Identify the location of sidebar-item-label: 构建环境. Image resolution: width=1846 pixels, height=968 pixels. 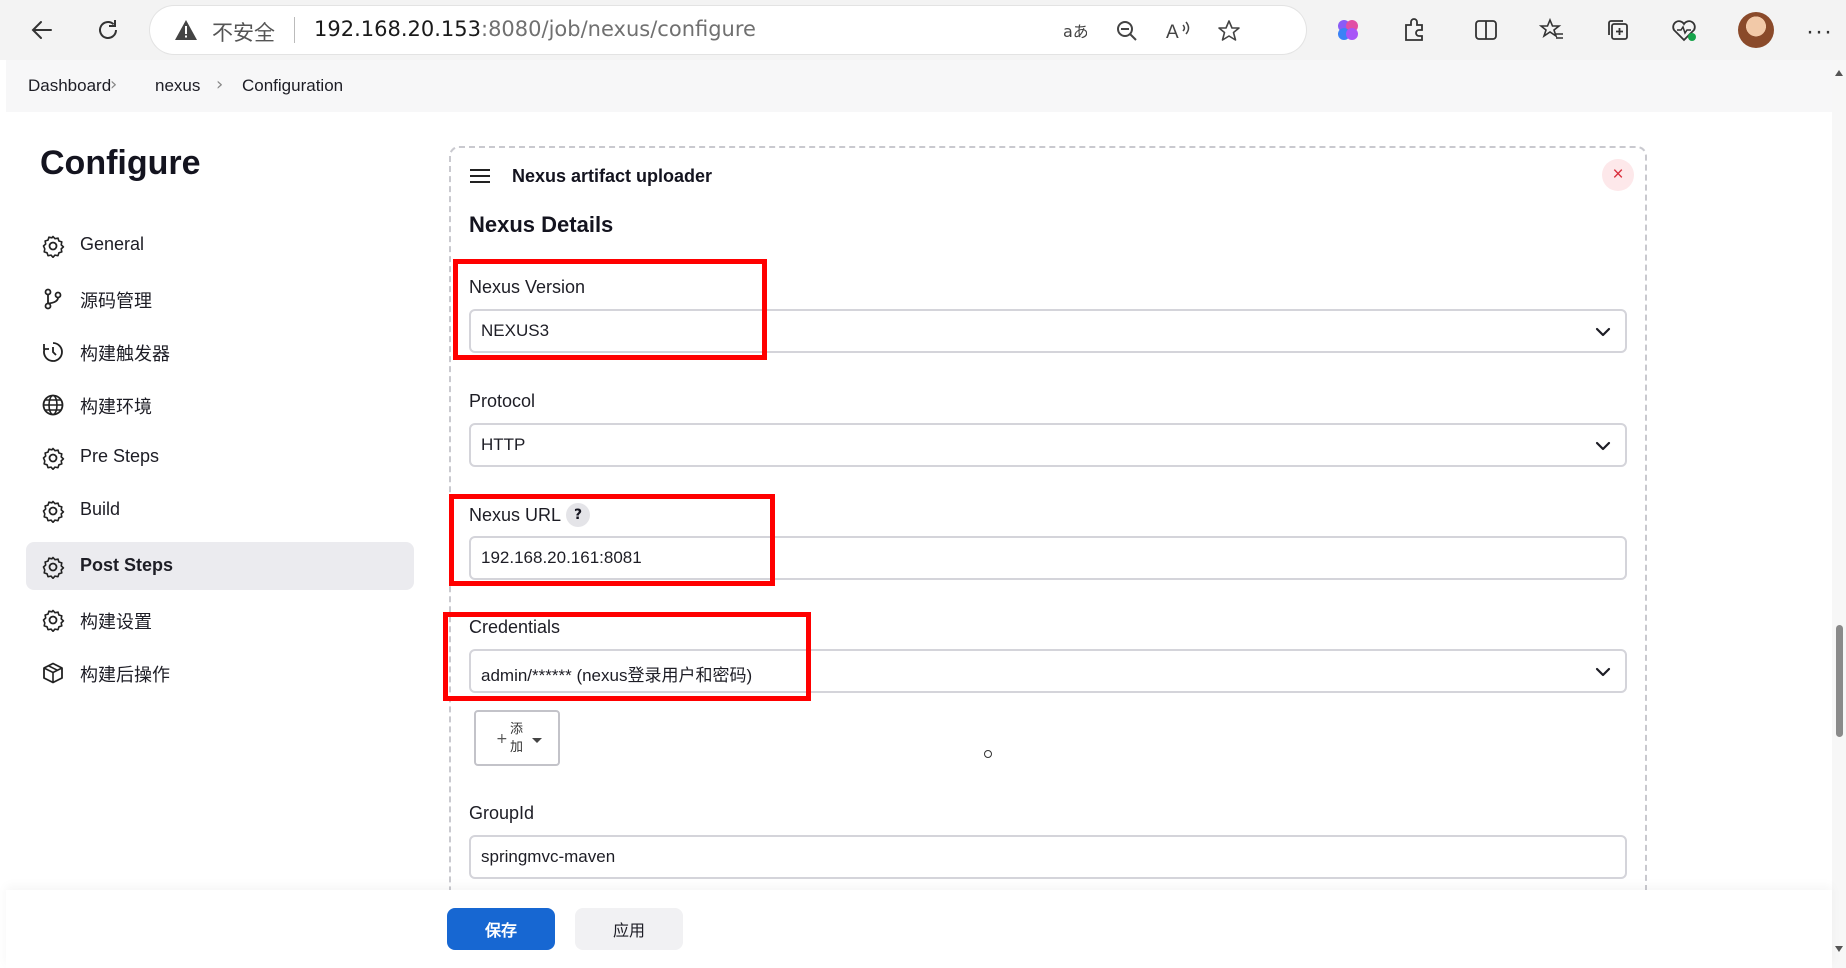
(116, 407).